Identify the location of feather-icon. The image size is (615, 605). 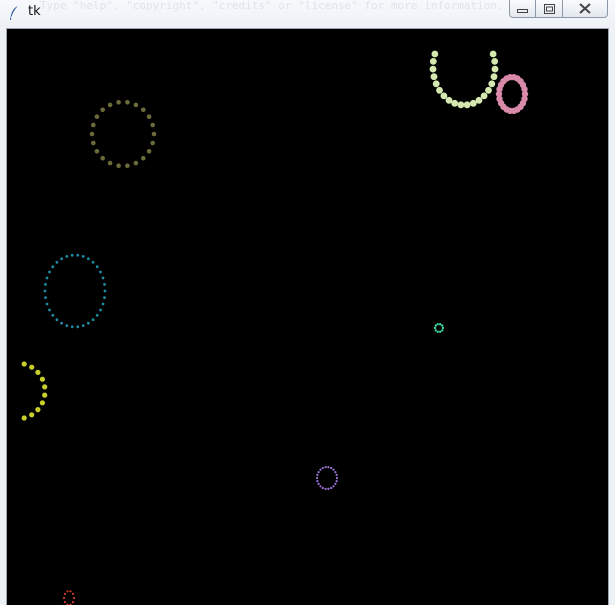
(14, 13).